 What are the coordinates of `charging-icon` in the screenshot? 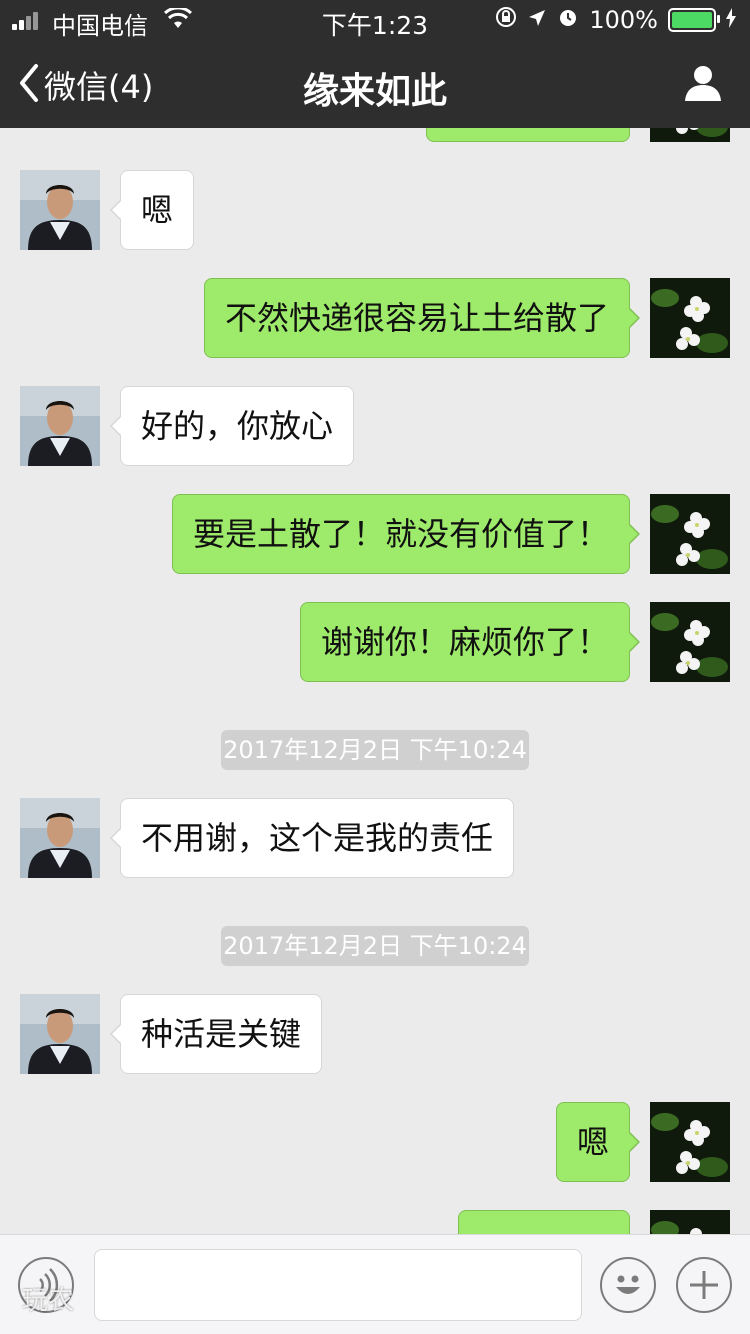 It's located at (731, 20).